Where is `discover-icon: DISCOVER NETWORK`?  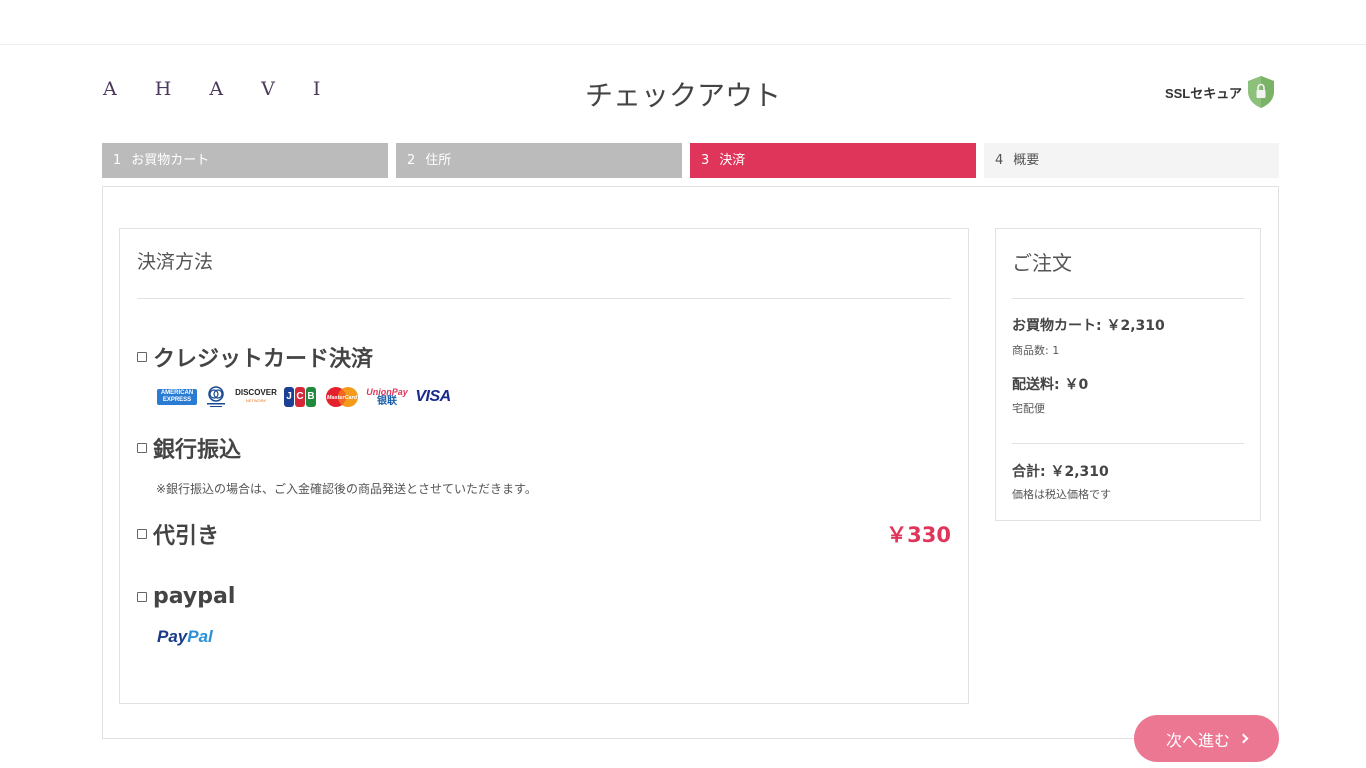 discover-icon: DISCOVER NETWORK is located at coordinates (256, 397).